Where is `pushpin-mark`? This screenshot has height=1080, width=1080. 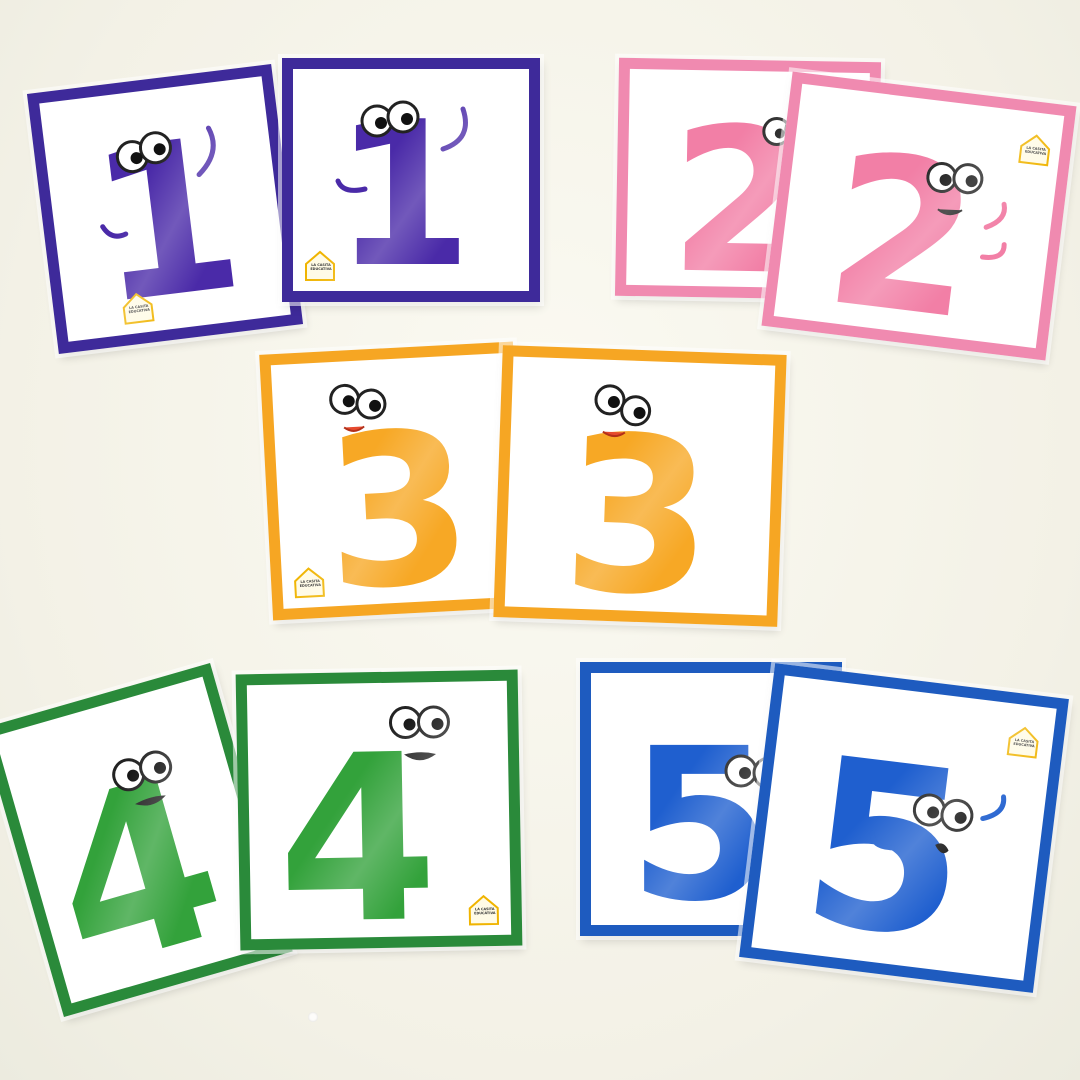
pushpin-mark is located at coordinates (313, 1017).